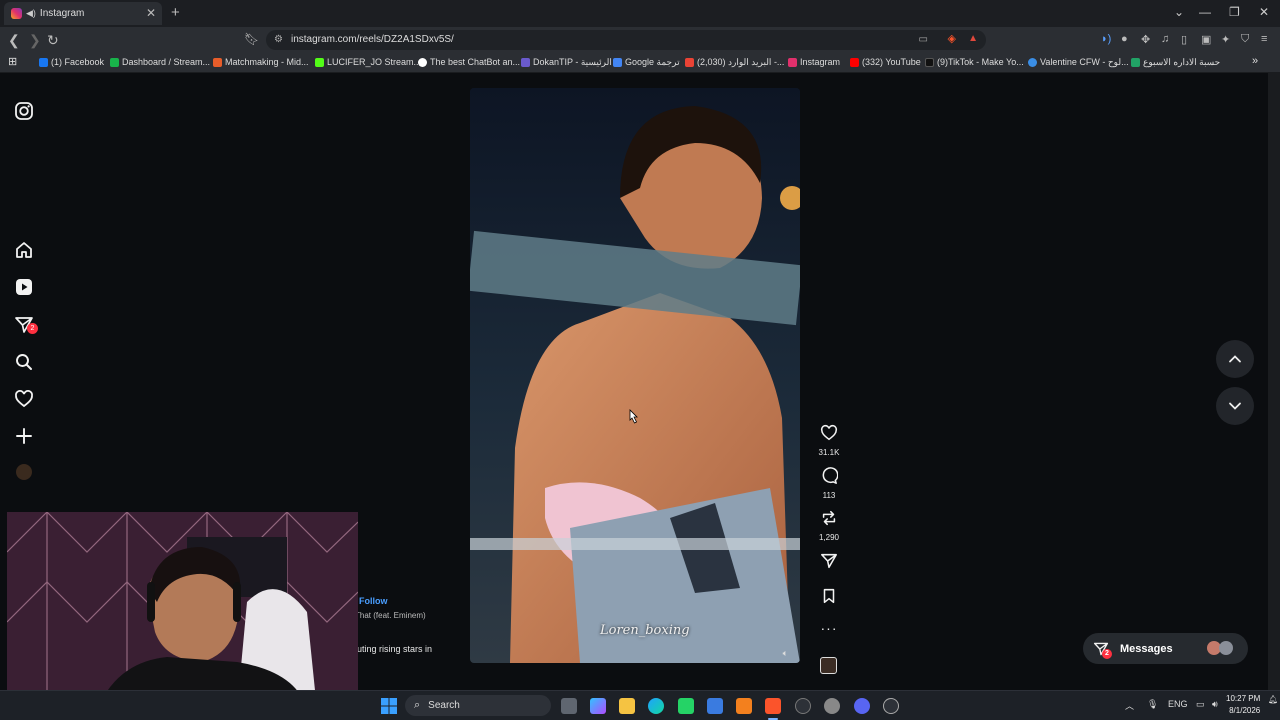 This screenshot has width=1280, height=720. What do you see at coordinates (829, 561) in the screenshot?
I see `share-send-icon` at bounding box center [829, 561].